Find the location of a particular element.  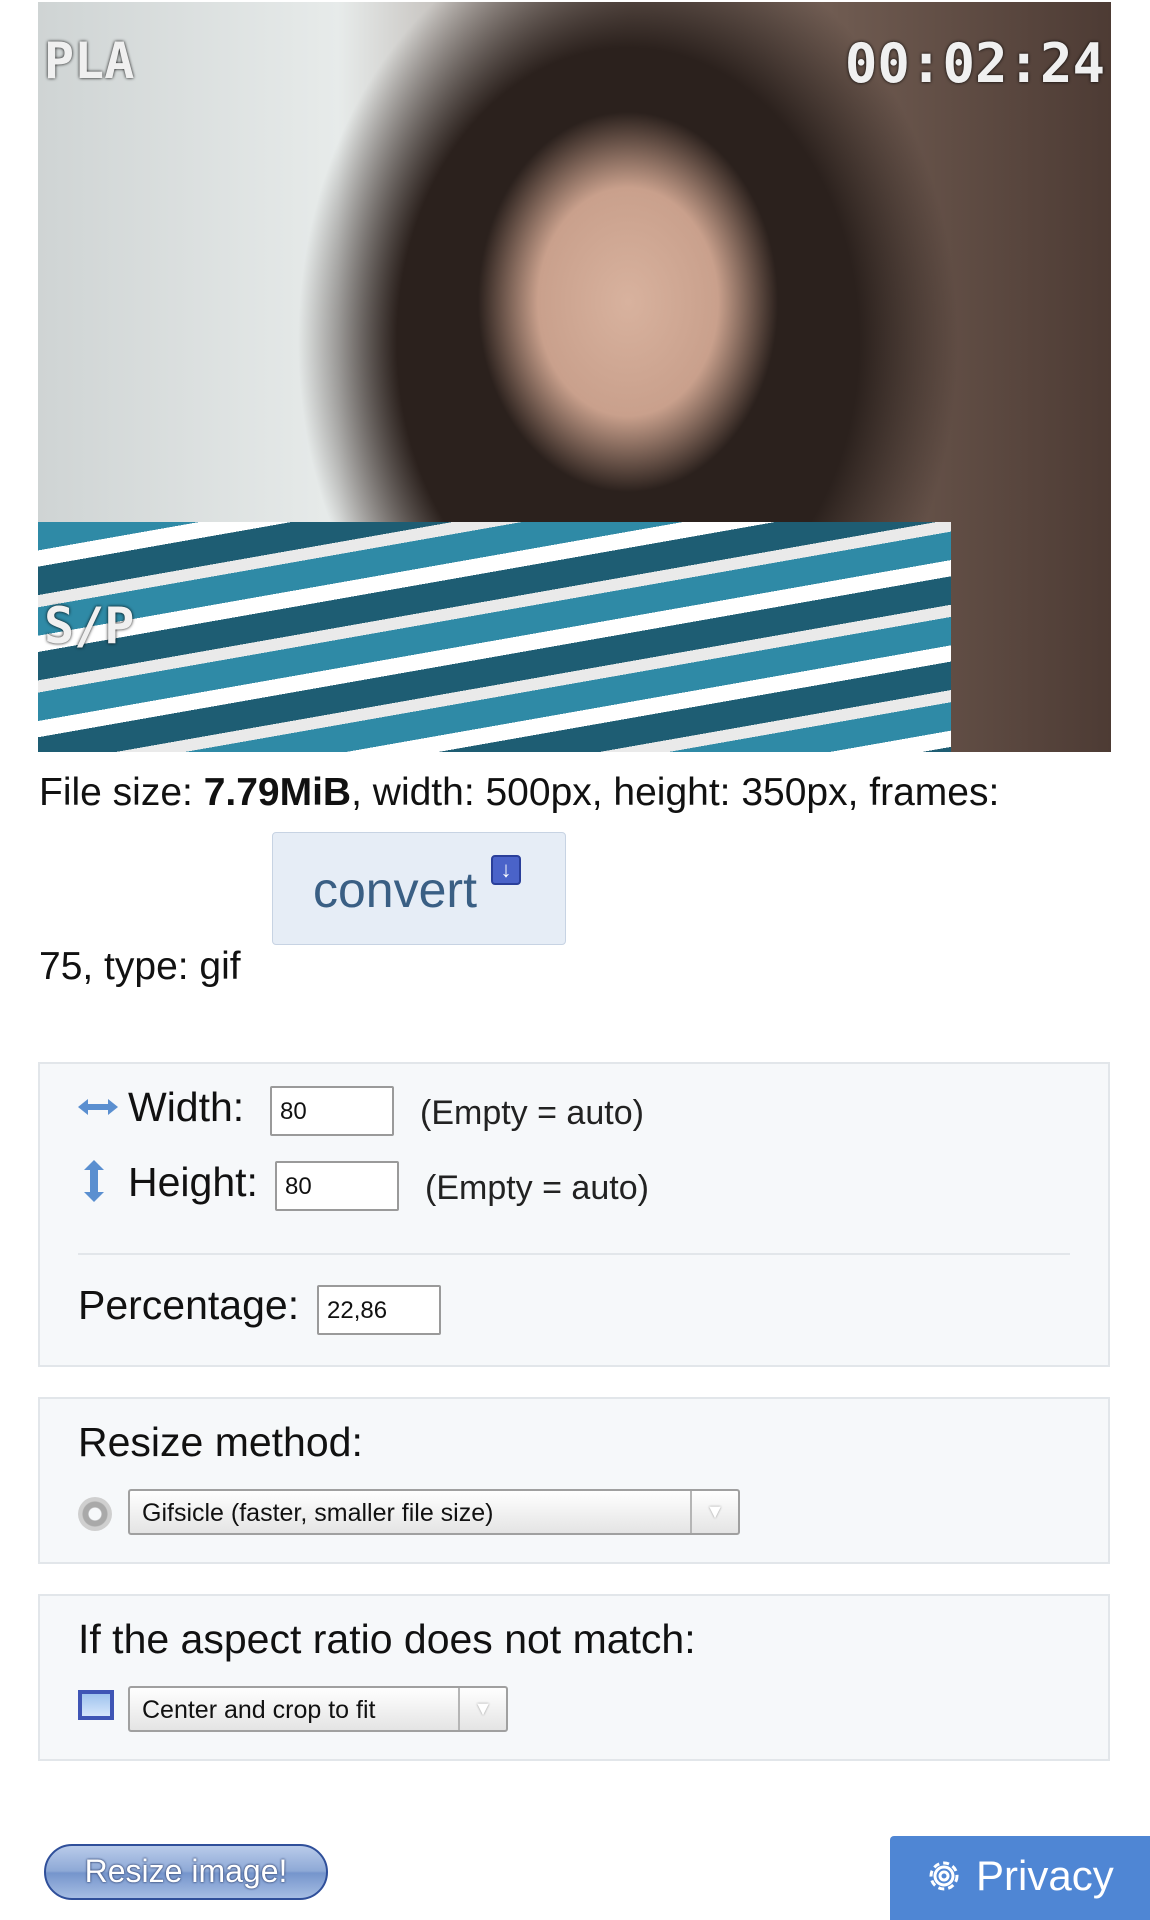

privacy-button: Privacy is located at coordinates (1020, 1878).